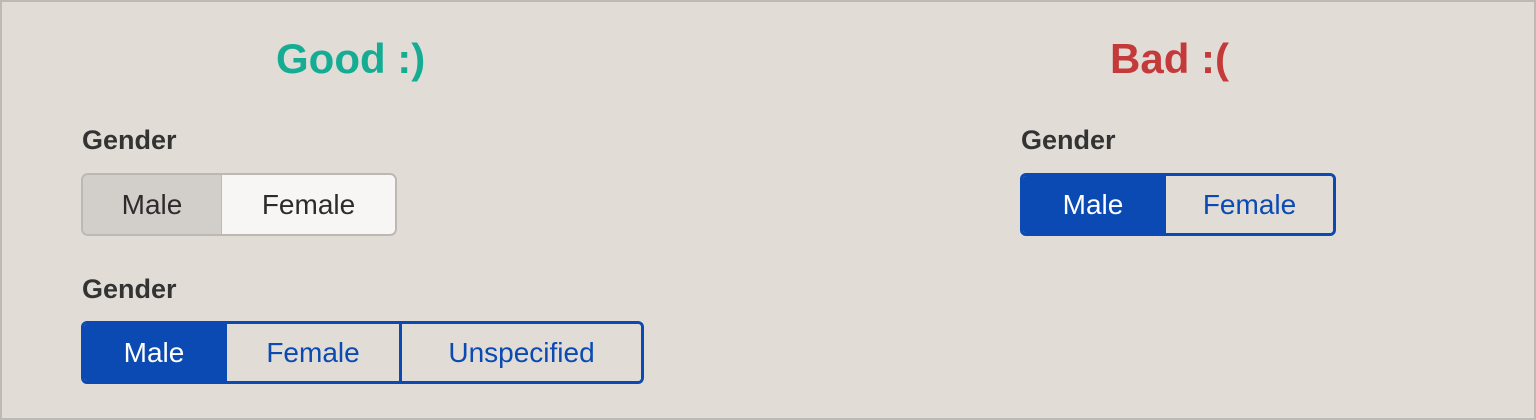 This screenshot has width=1536, height=420. What do you see at coordinates (308, 204) in the screenshot?
I see `good-native-option-female: Female` at bounding box center [308, 204].